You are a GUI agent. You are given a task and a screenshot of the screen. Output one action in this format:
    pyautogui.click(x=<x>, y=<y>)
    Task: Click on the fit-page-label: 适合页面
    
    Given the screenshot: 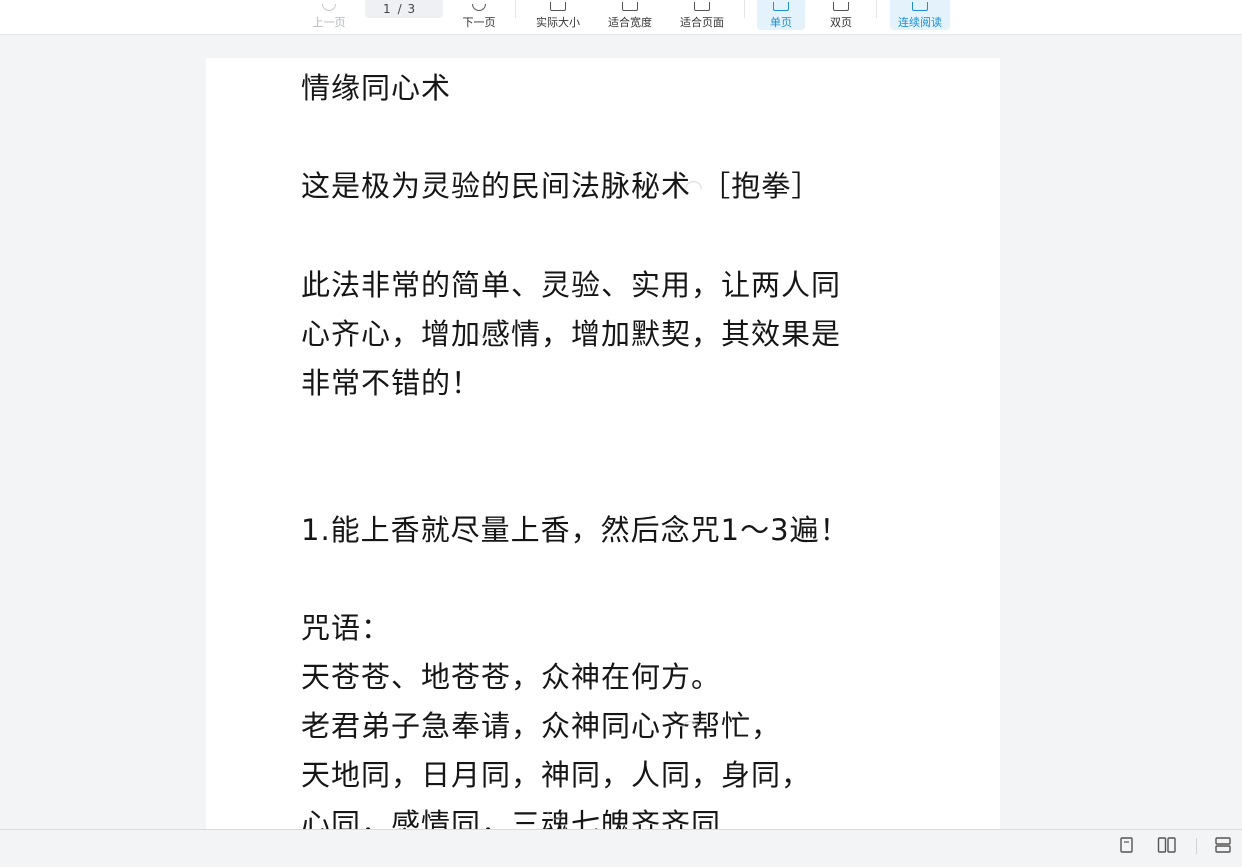 What is the action you would take?
    pyautogui.click(x=702, y=22)
    